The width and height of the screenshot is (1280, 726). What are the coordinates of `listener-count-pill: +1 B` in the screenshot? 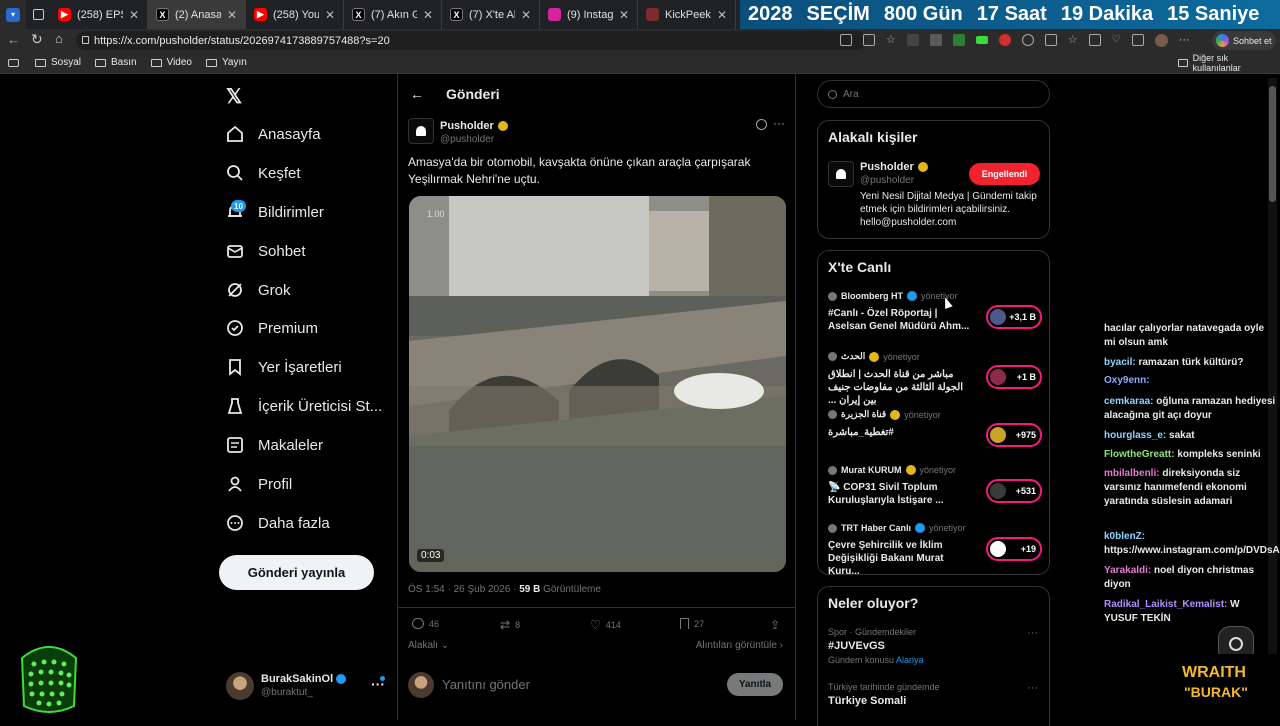 It's located at (1014, 377).